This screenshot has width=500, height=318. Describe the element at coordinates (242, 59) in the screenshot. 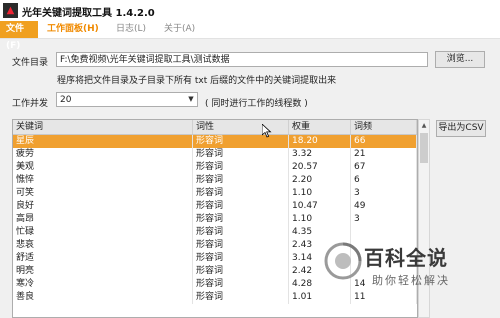

I see `dir-path-input: F:\免费视频\光年关键词提取工具\测试数据` at that location.